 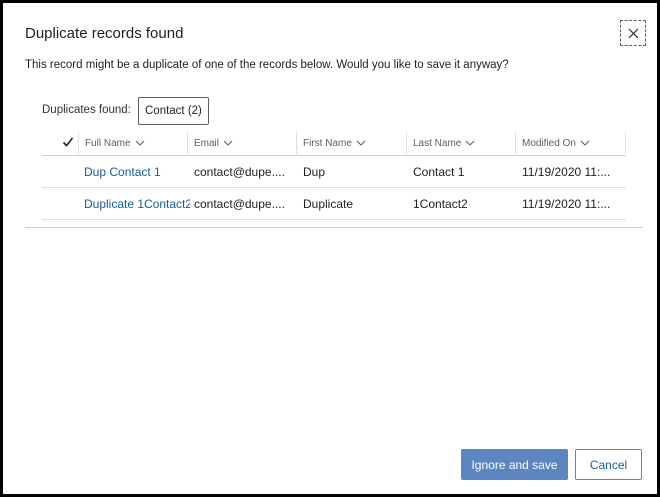 What do you see at coordinates (104, 33) in the screenshot?
I see `dialog-title: Duplicate records found` at bounding box center [104, 33].